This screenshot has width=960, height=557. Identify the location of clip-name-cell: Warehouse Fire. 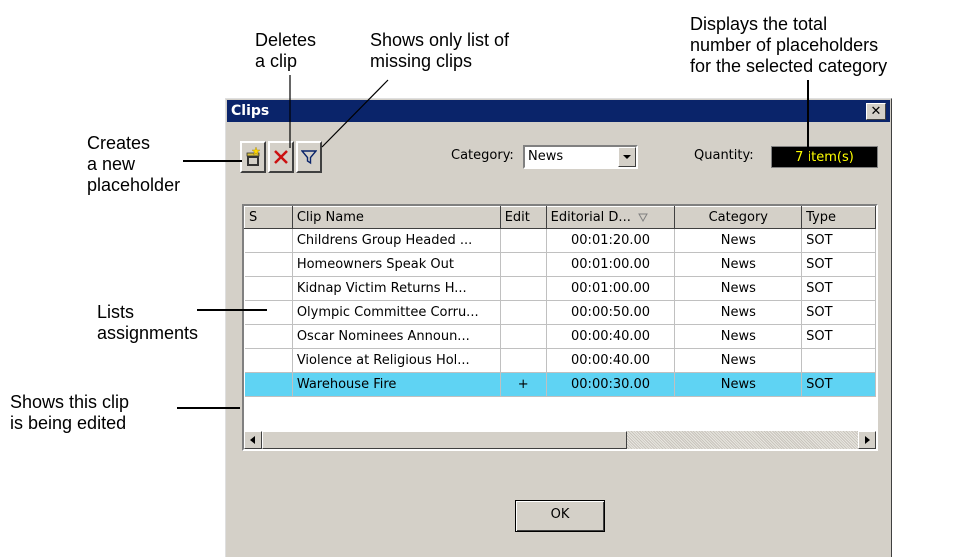
(396, 384).